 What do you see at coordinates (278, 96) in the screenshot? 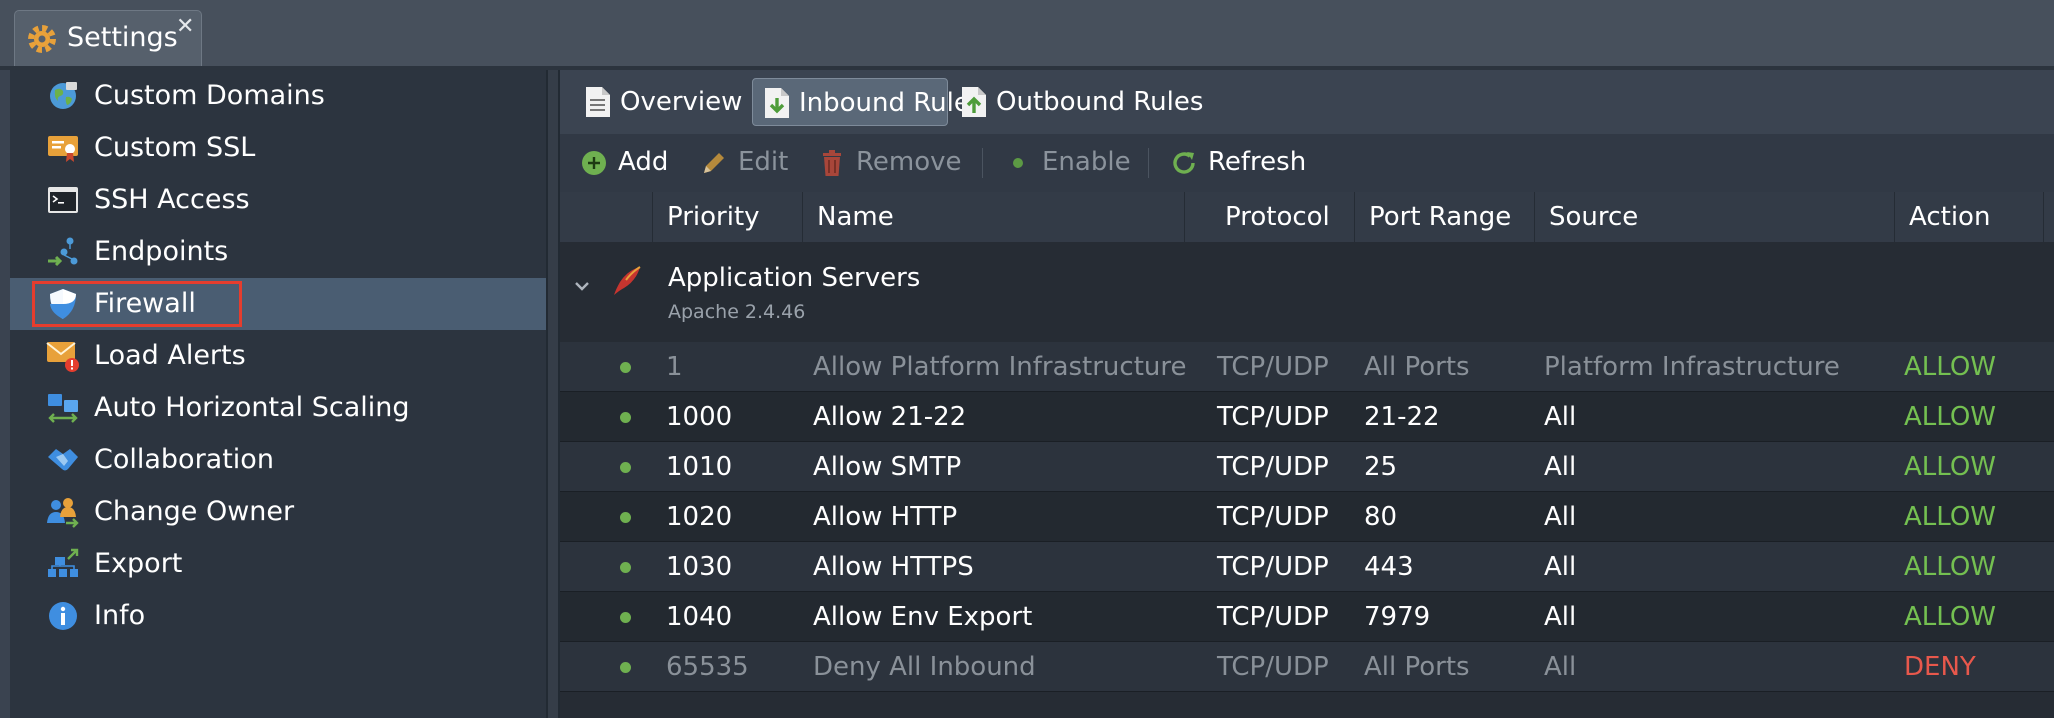
I see `sidebar-item-custom-domains: Custom Domains` at bounding box center [278, 96].